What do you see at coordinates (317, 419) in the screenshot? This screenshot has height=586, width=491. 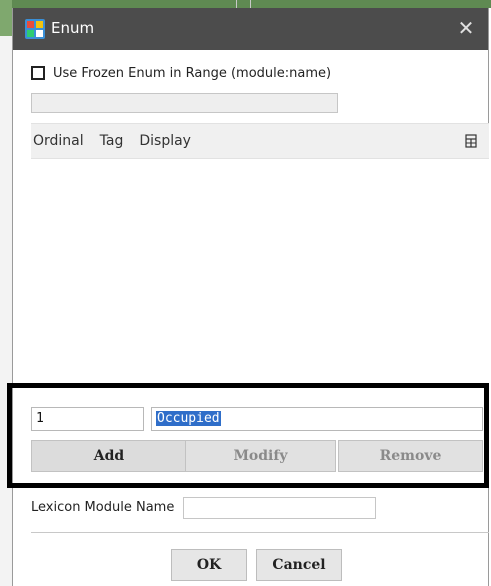 I see `tag-input: Occupied` at bounding box center [317, 419].